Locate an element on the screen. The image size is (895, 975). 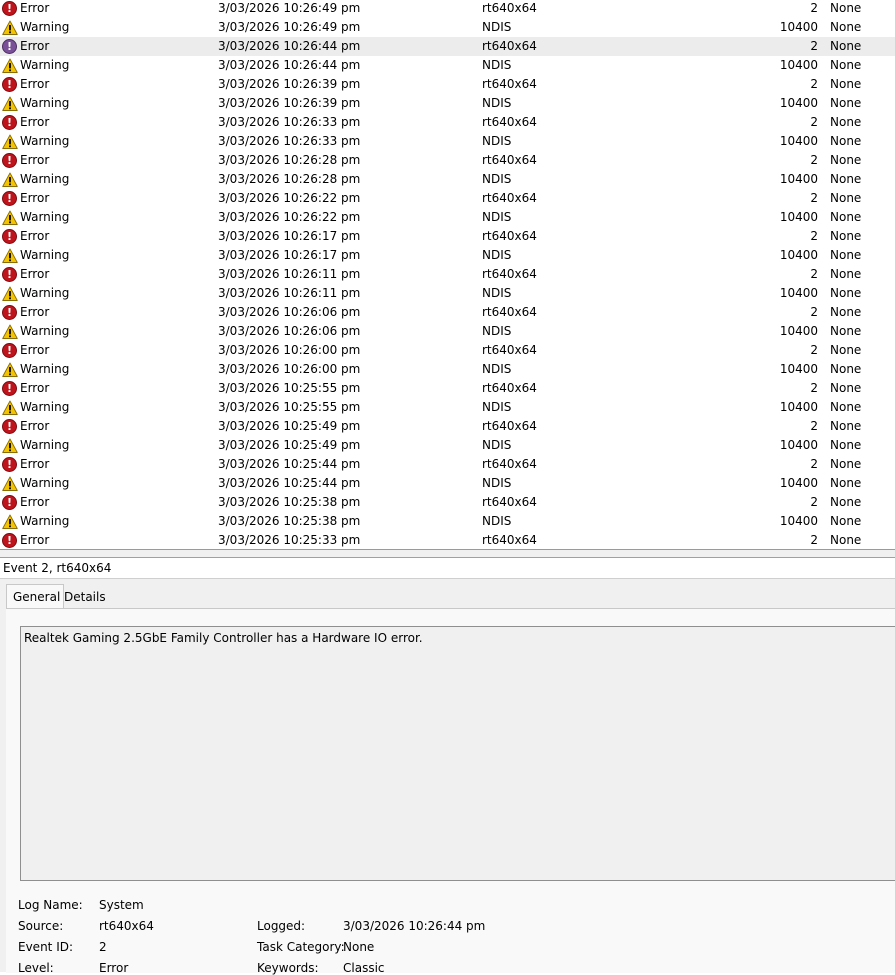
tab-details: Details is located at coordinates (85, 597).